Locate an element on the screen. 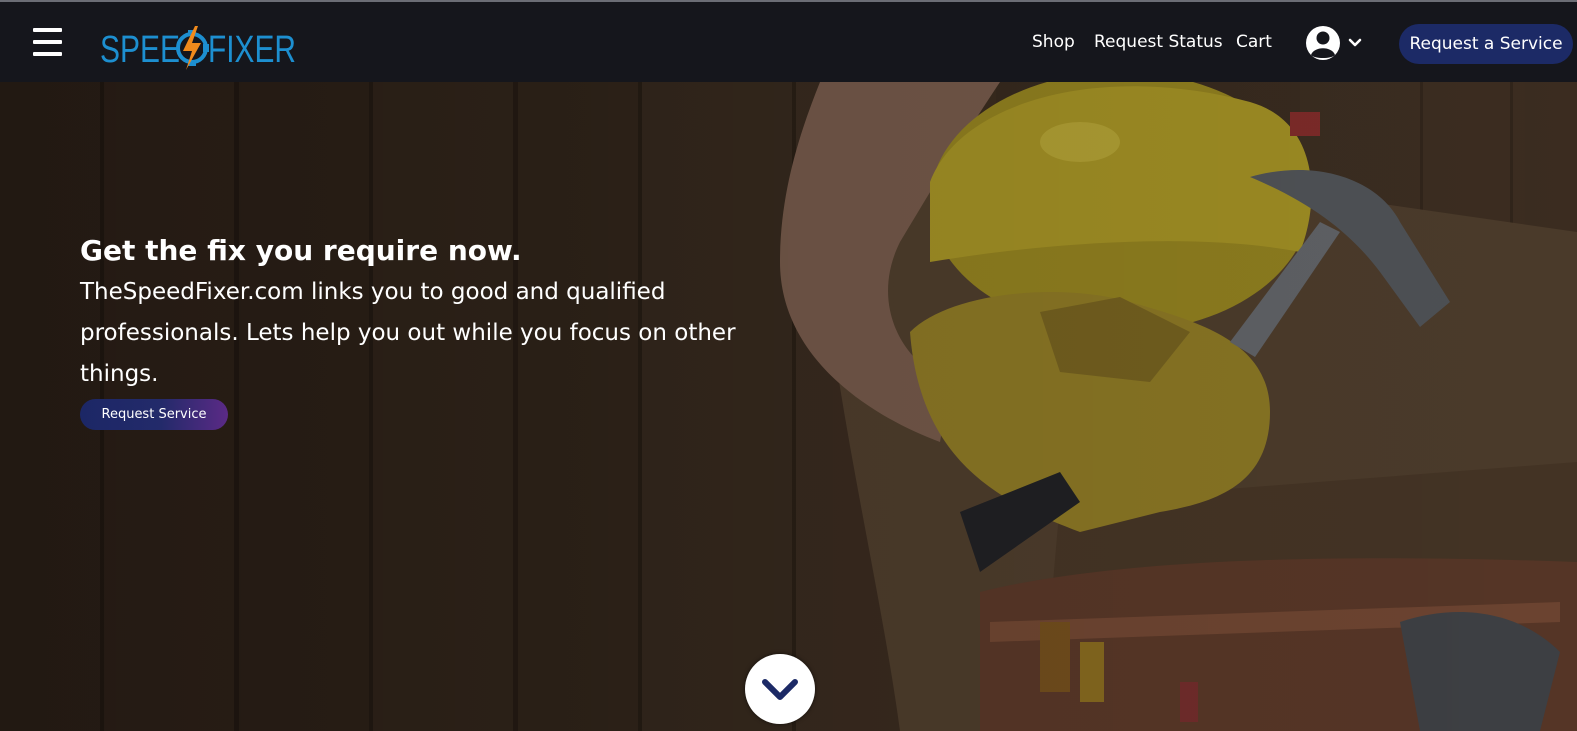  account-menu is located at coordinates (1336, 43).